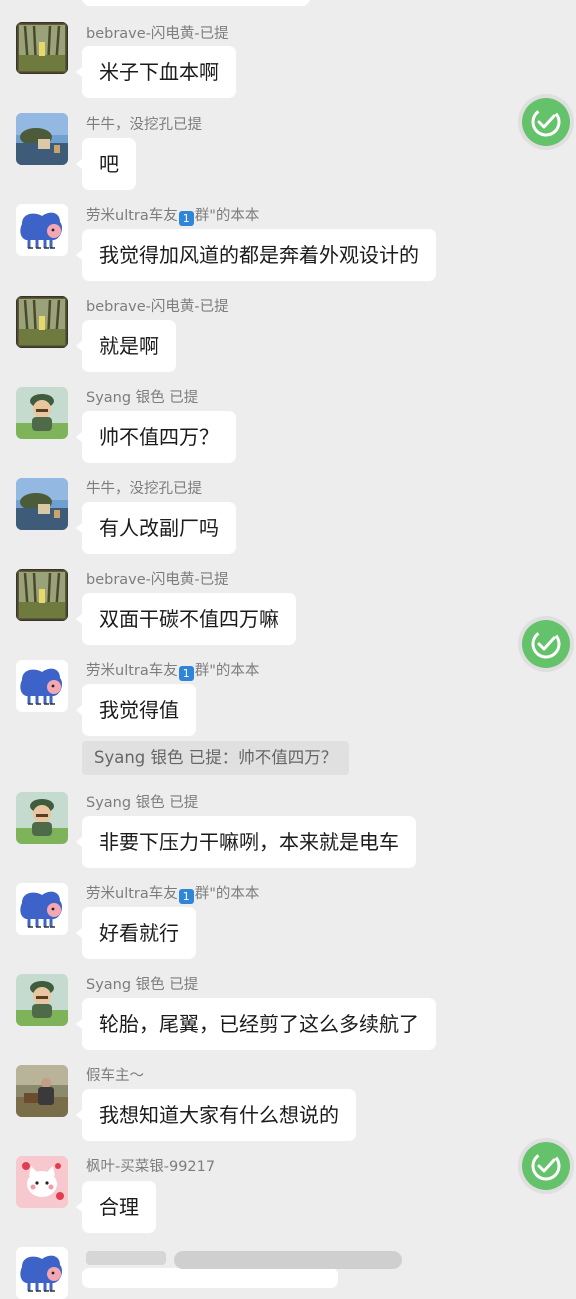 The width and height of the screenshot is (576, 1299). Describe the element at coordinates (136, 933) in the screenshot. I see `message-bubble: 好看就行` at that location.